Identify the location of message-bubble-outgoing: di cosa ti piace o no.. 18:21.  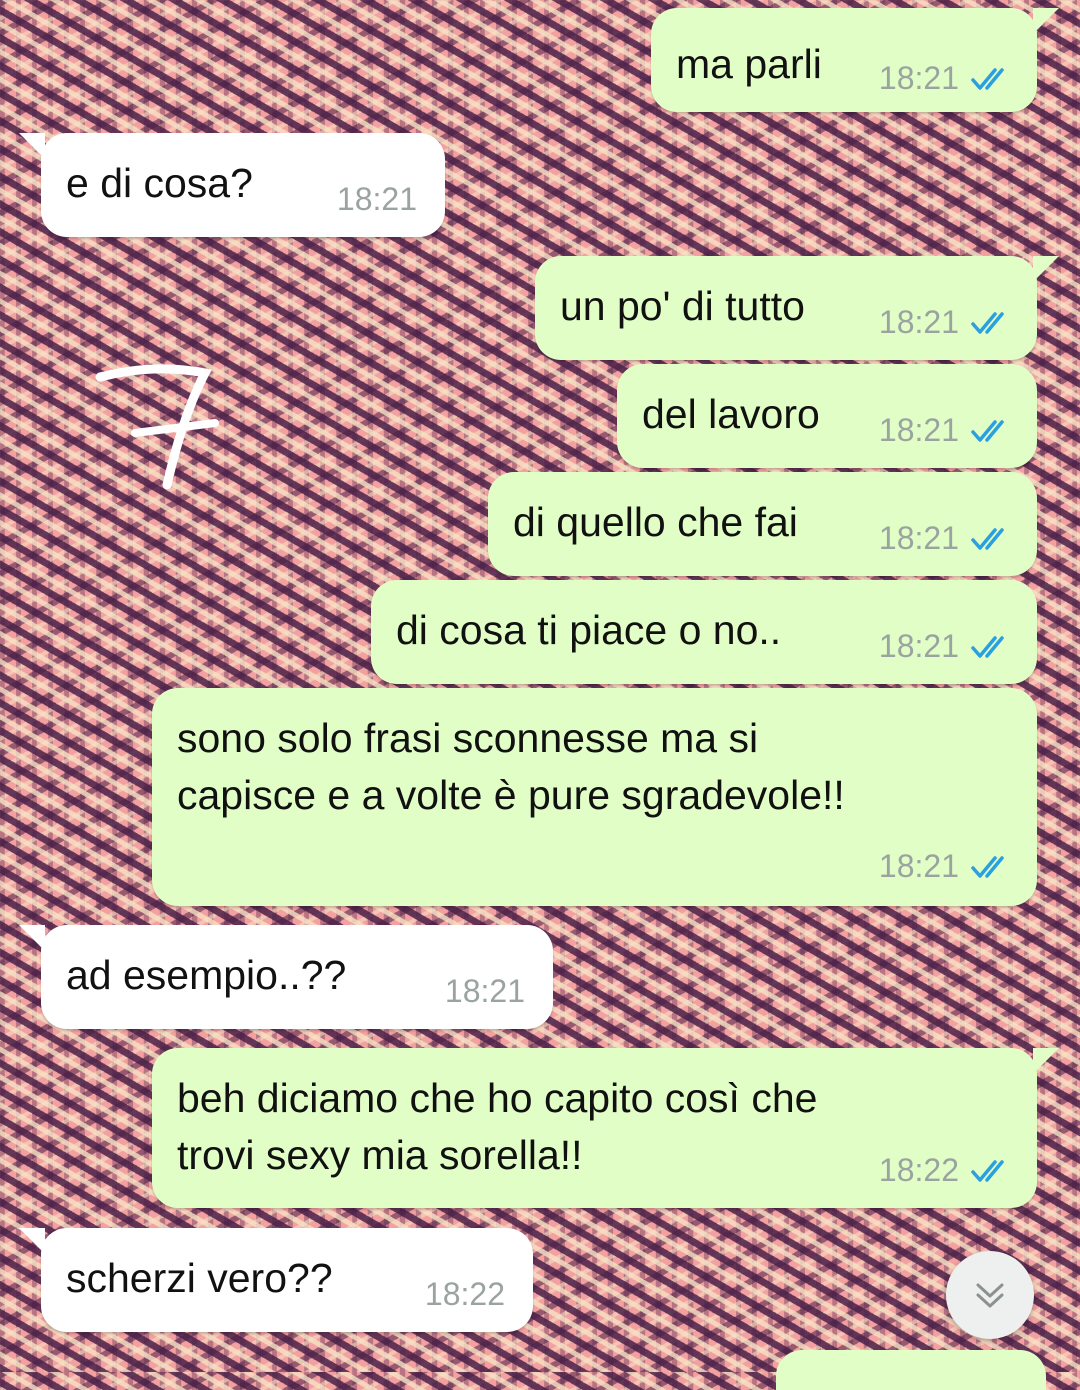
(704, 632).